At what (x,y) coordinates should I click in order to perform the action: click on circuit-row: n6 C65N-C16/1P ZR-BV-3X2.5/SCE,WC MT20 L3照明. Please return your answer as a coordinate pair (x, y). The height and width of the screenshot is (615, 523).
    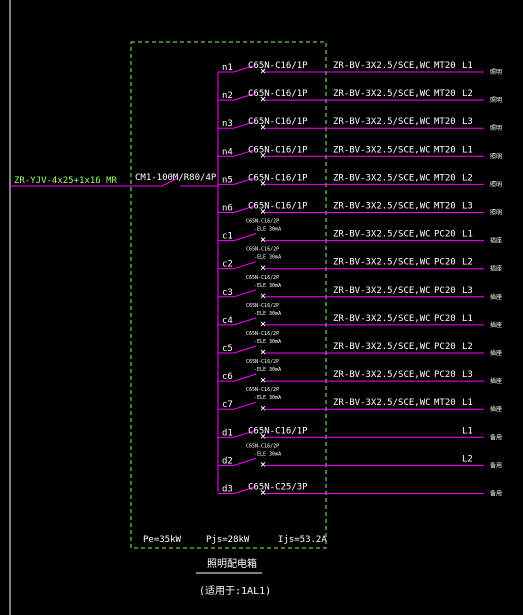
    Looking at the image, I should click on (360, 209).